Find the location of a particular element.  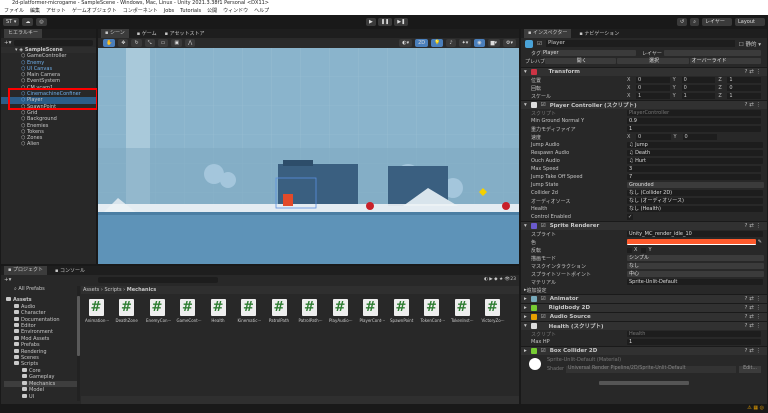

camera-icon: ▆▾ is located at coordinates (493, 43).